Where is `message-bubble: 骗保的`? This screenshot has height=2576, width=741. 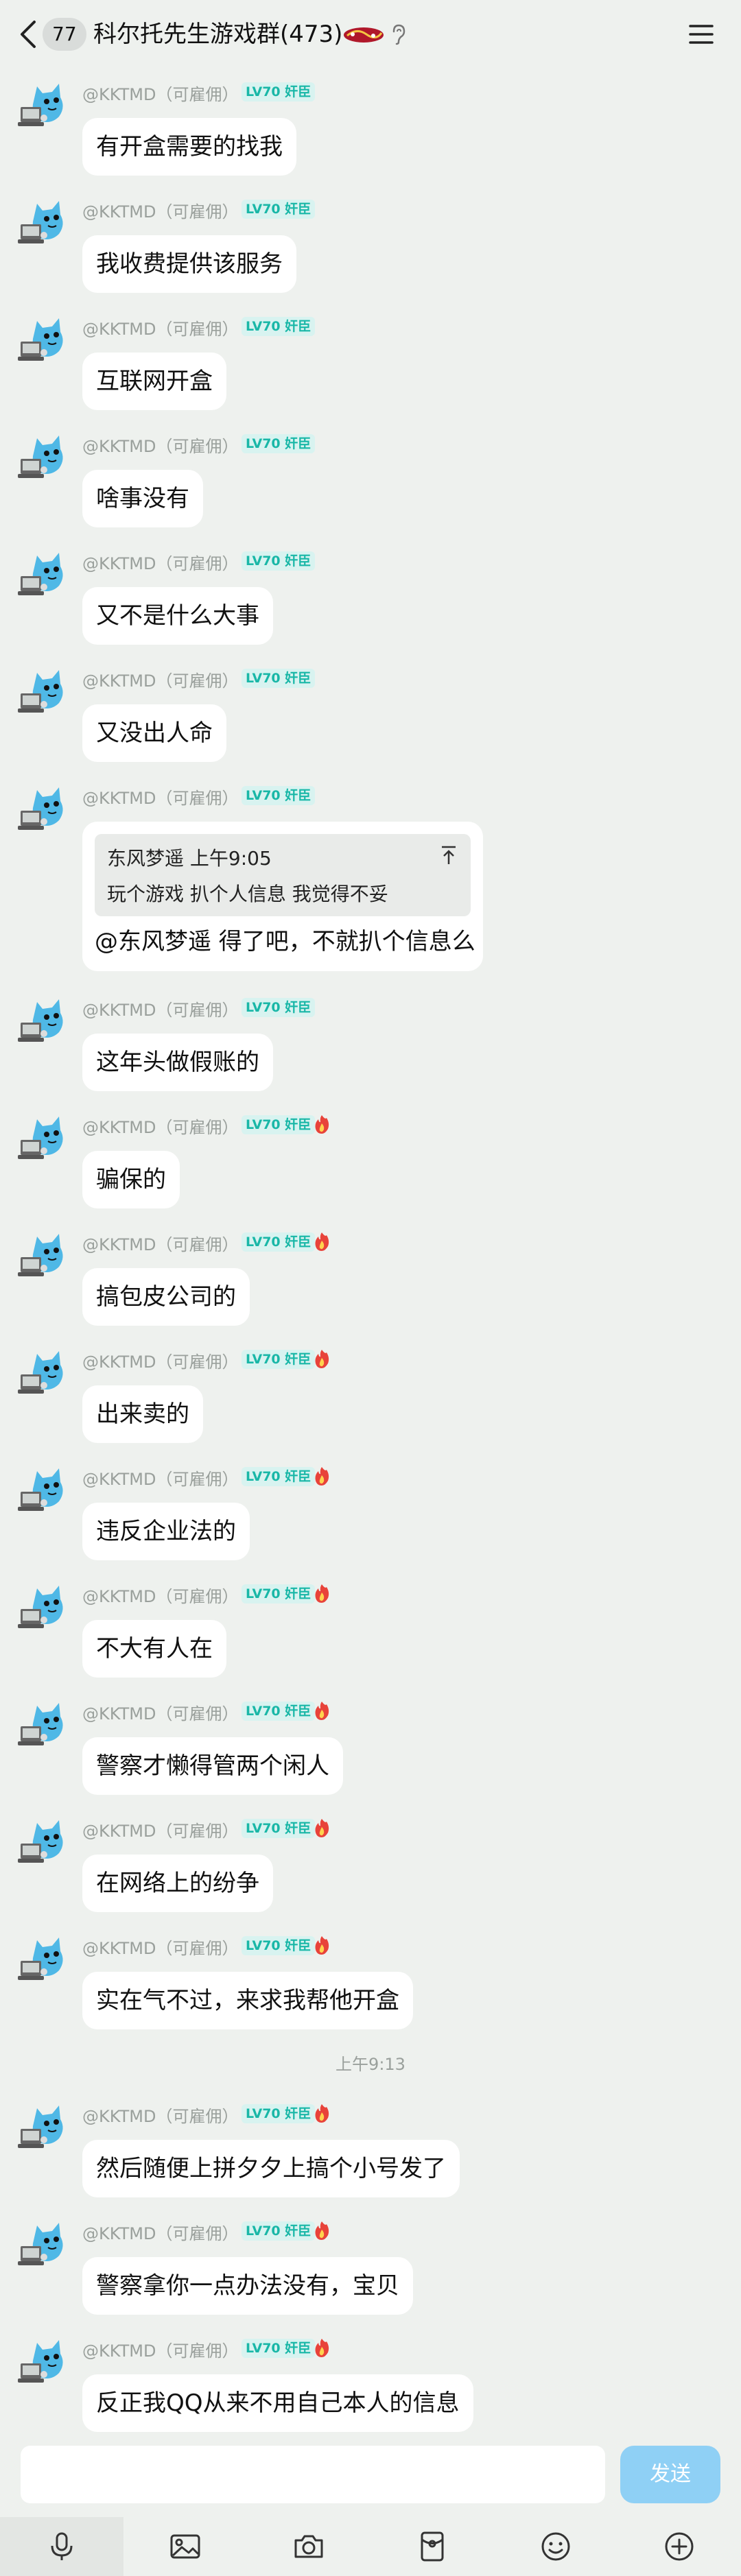
message-bubble: 骗保的 is located at coordinates (131, 1179).